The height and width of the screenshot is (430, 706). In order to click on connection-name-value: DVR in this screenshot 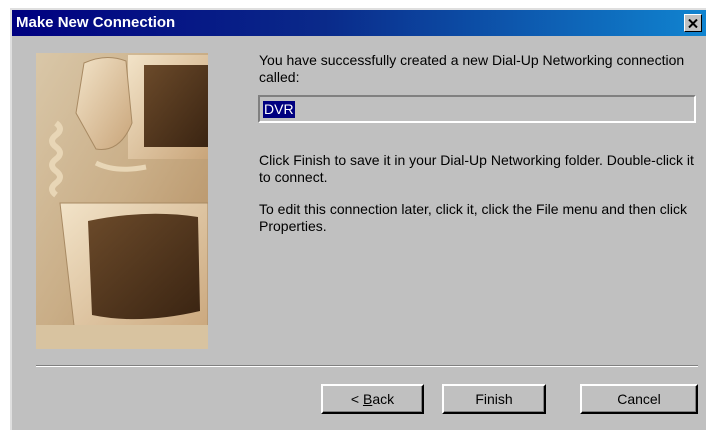, I will do `click(279, 109)`.